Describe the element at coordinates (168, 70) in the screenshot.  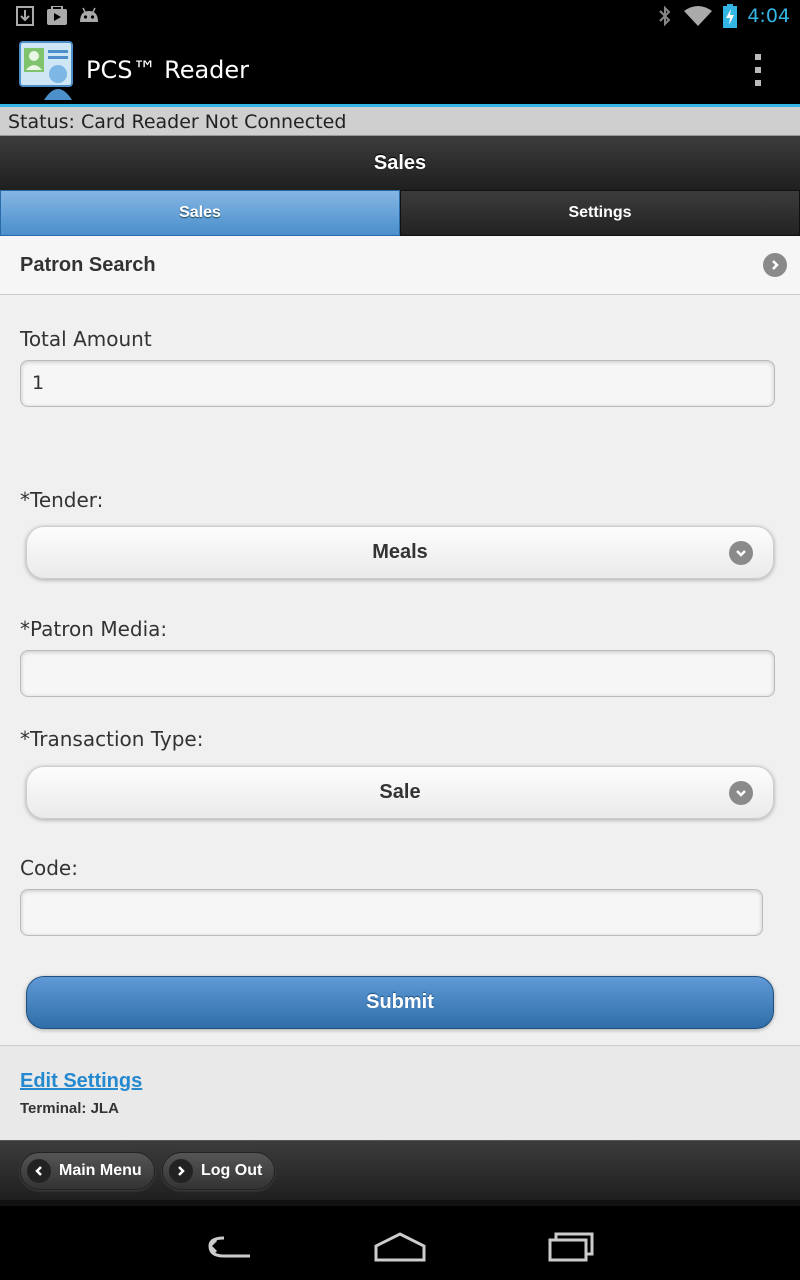
I see `app-title: PCS™ Reader` at that location.